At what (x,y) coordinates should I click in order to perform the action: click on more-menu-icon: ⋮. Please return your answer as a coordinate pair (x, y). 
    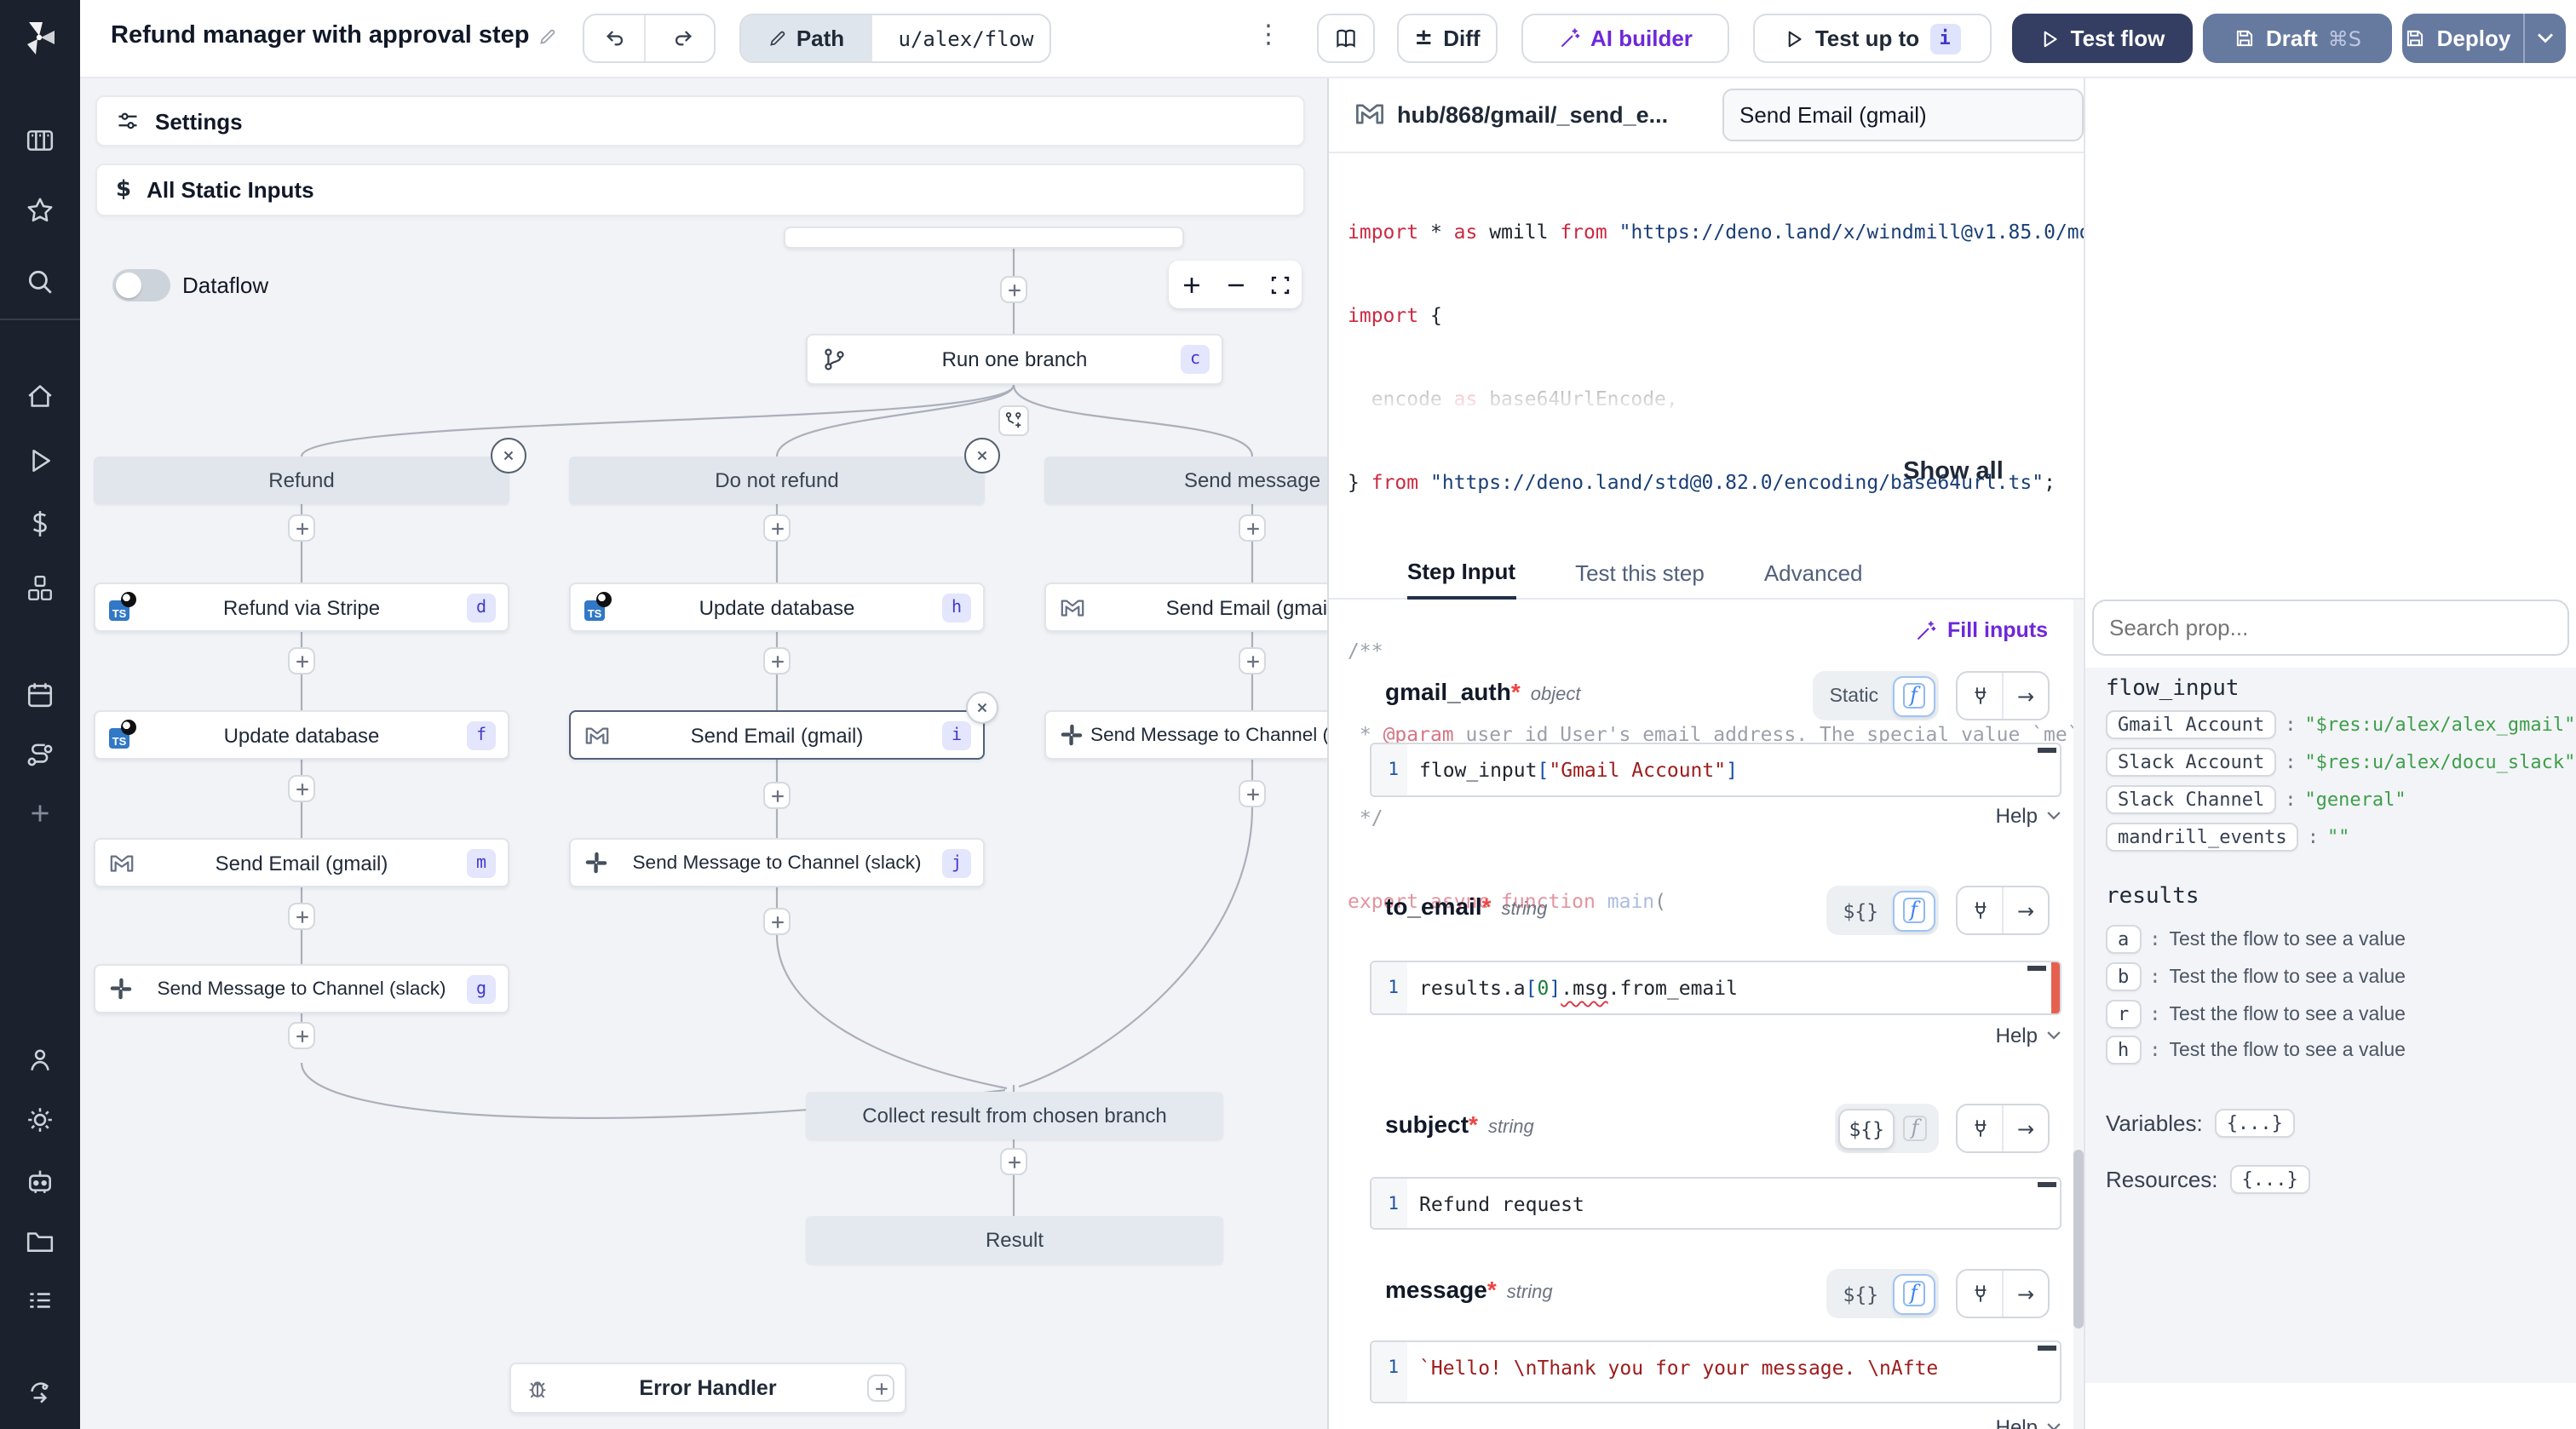
    Looking at the image, I should click on (1268, 34).